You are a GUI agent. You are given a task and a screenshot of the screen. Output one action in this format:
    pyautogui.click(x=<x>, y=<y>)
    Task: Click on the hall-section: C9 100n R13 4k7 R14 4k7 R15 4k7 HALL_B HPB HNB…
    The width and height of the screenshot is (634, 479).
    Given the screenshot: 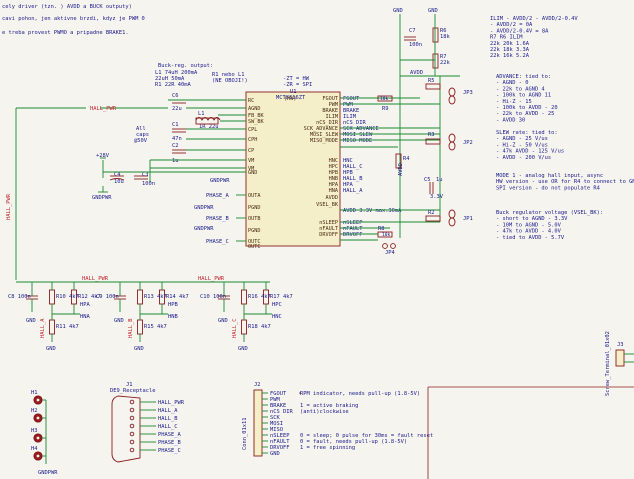 What is the action you would take?
    pyautogui.click(x=142, y=317)
    